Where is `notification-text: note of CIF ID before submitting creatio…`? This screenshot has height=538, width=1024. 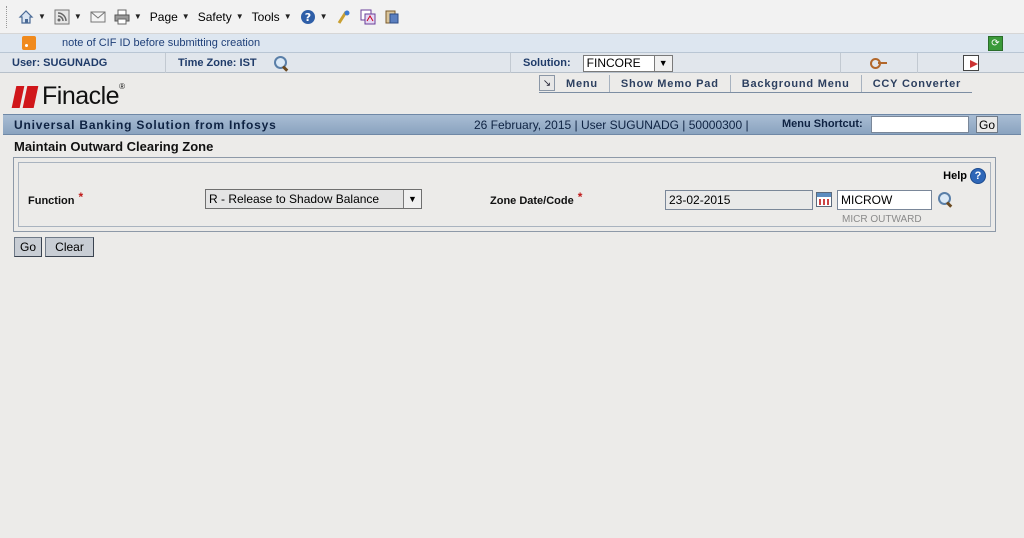 notification-text: note of CIF ID before submitting creatio… is located at coordinates (161, 43).